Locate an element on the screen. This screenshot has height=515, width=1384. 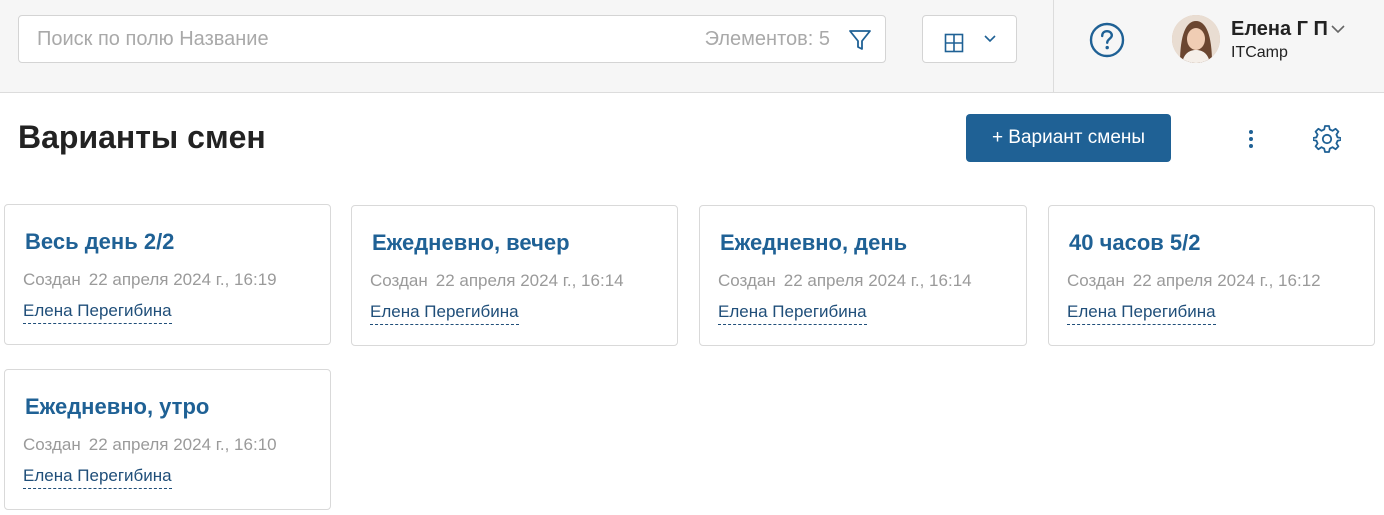
help-icon is located at coordinates (1107, 40).